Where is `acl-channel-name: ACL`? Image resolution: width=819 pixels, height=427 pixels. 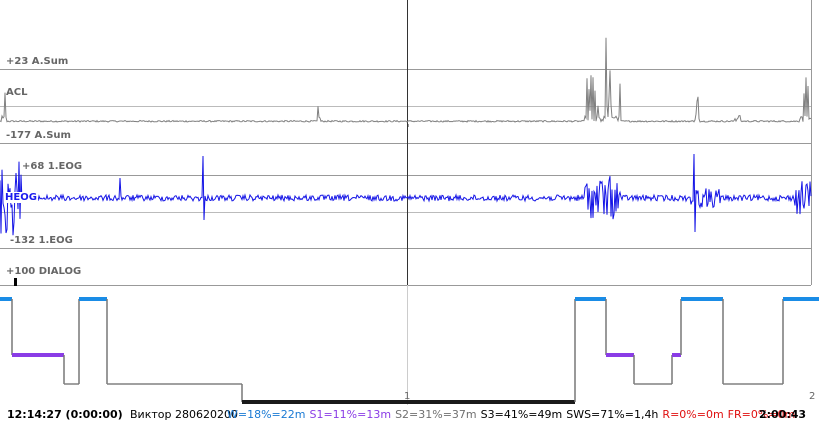
acl-channel-name: ACL is located at coordinates (16, 92).